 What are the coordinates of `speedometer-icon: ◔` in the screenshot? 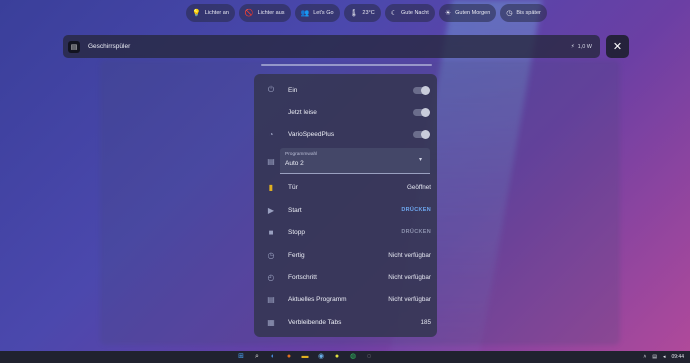 It's located at (271, 134).